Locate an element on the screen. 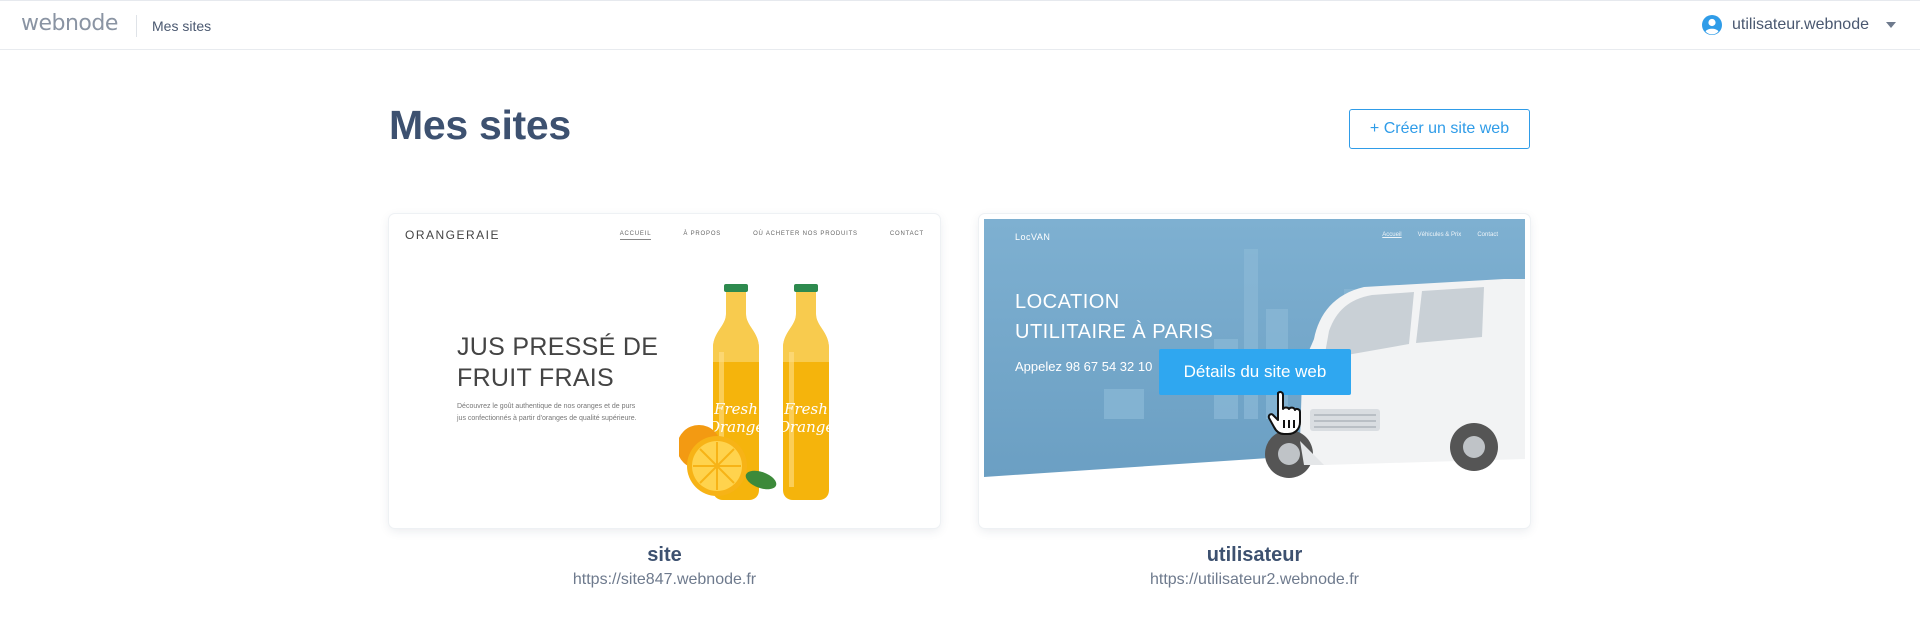  user-menu: utilisateur.webnode is located at coordinates (1798, 25).